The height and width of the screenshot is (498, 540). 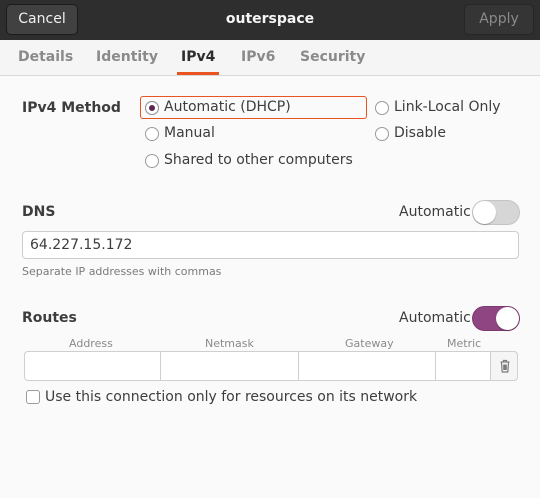 What do you see at coordinates (447, 107) in the screenshot?
I see `radio-link-local-only-label: Link-Local Only` at bounding box center [447, 107].